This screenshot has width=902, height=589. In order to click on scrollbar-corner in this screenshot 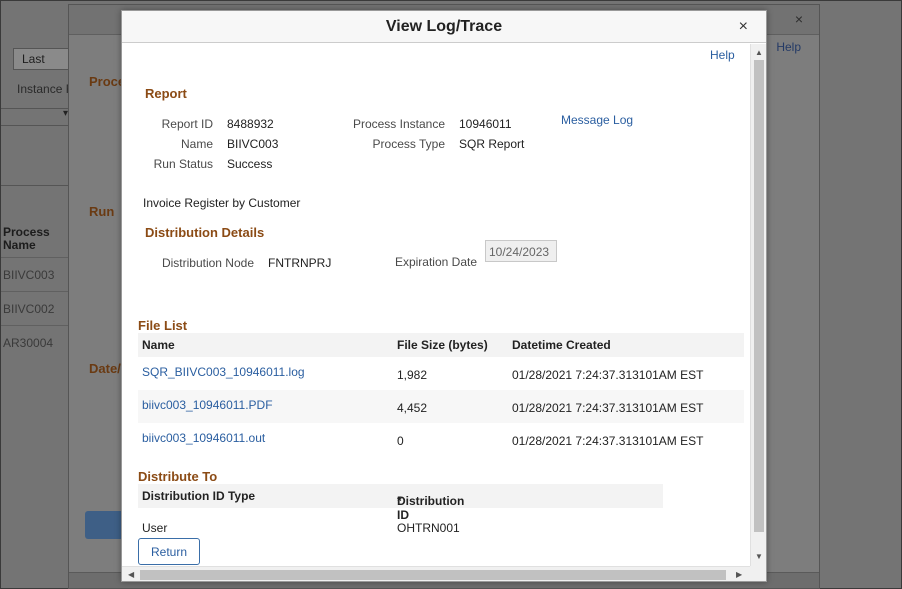, I will do `click(758, 573)`.